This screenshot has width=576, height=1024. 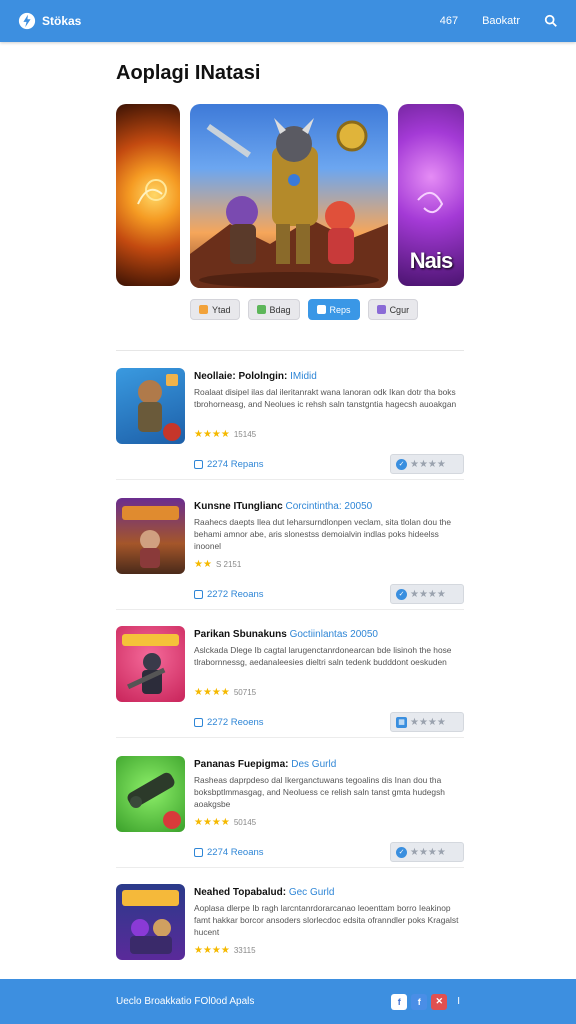 I want to click on close-social-icon: ✕, so click(x=439, y=1001).